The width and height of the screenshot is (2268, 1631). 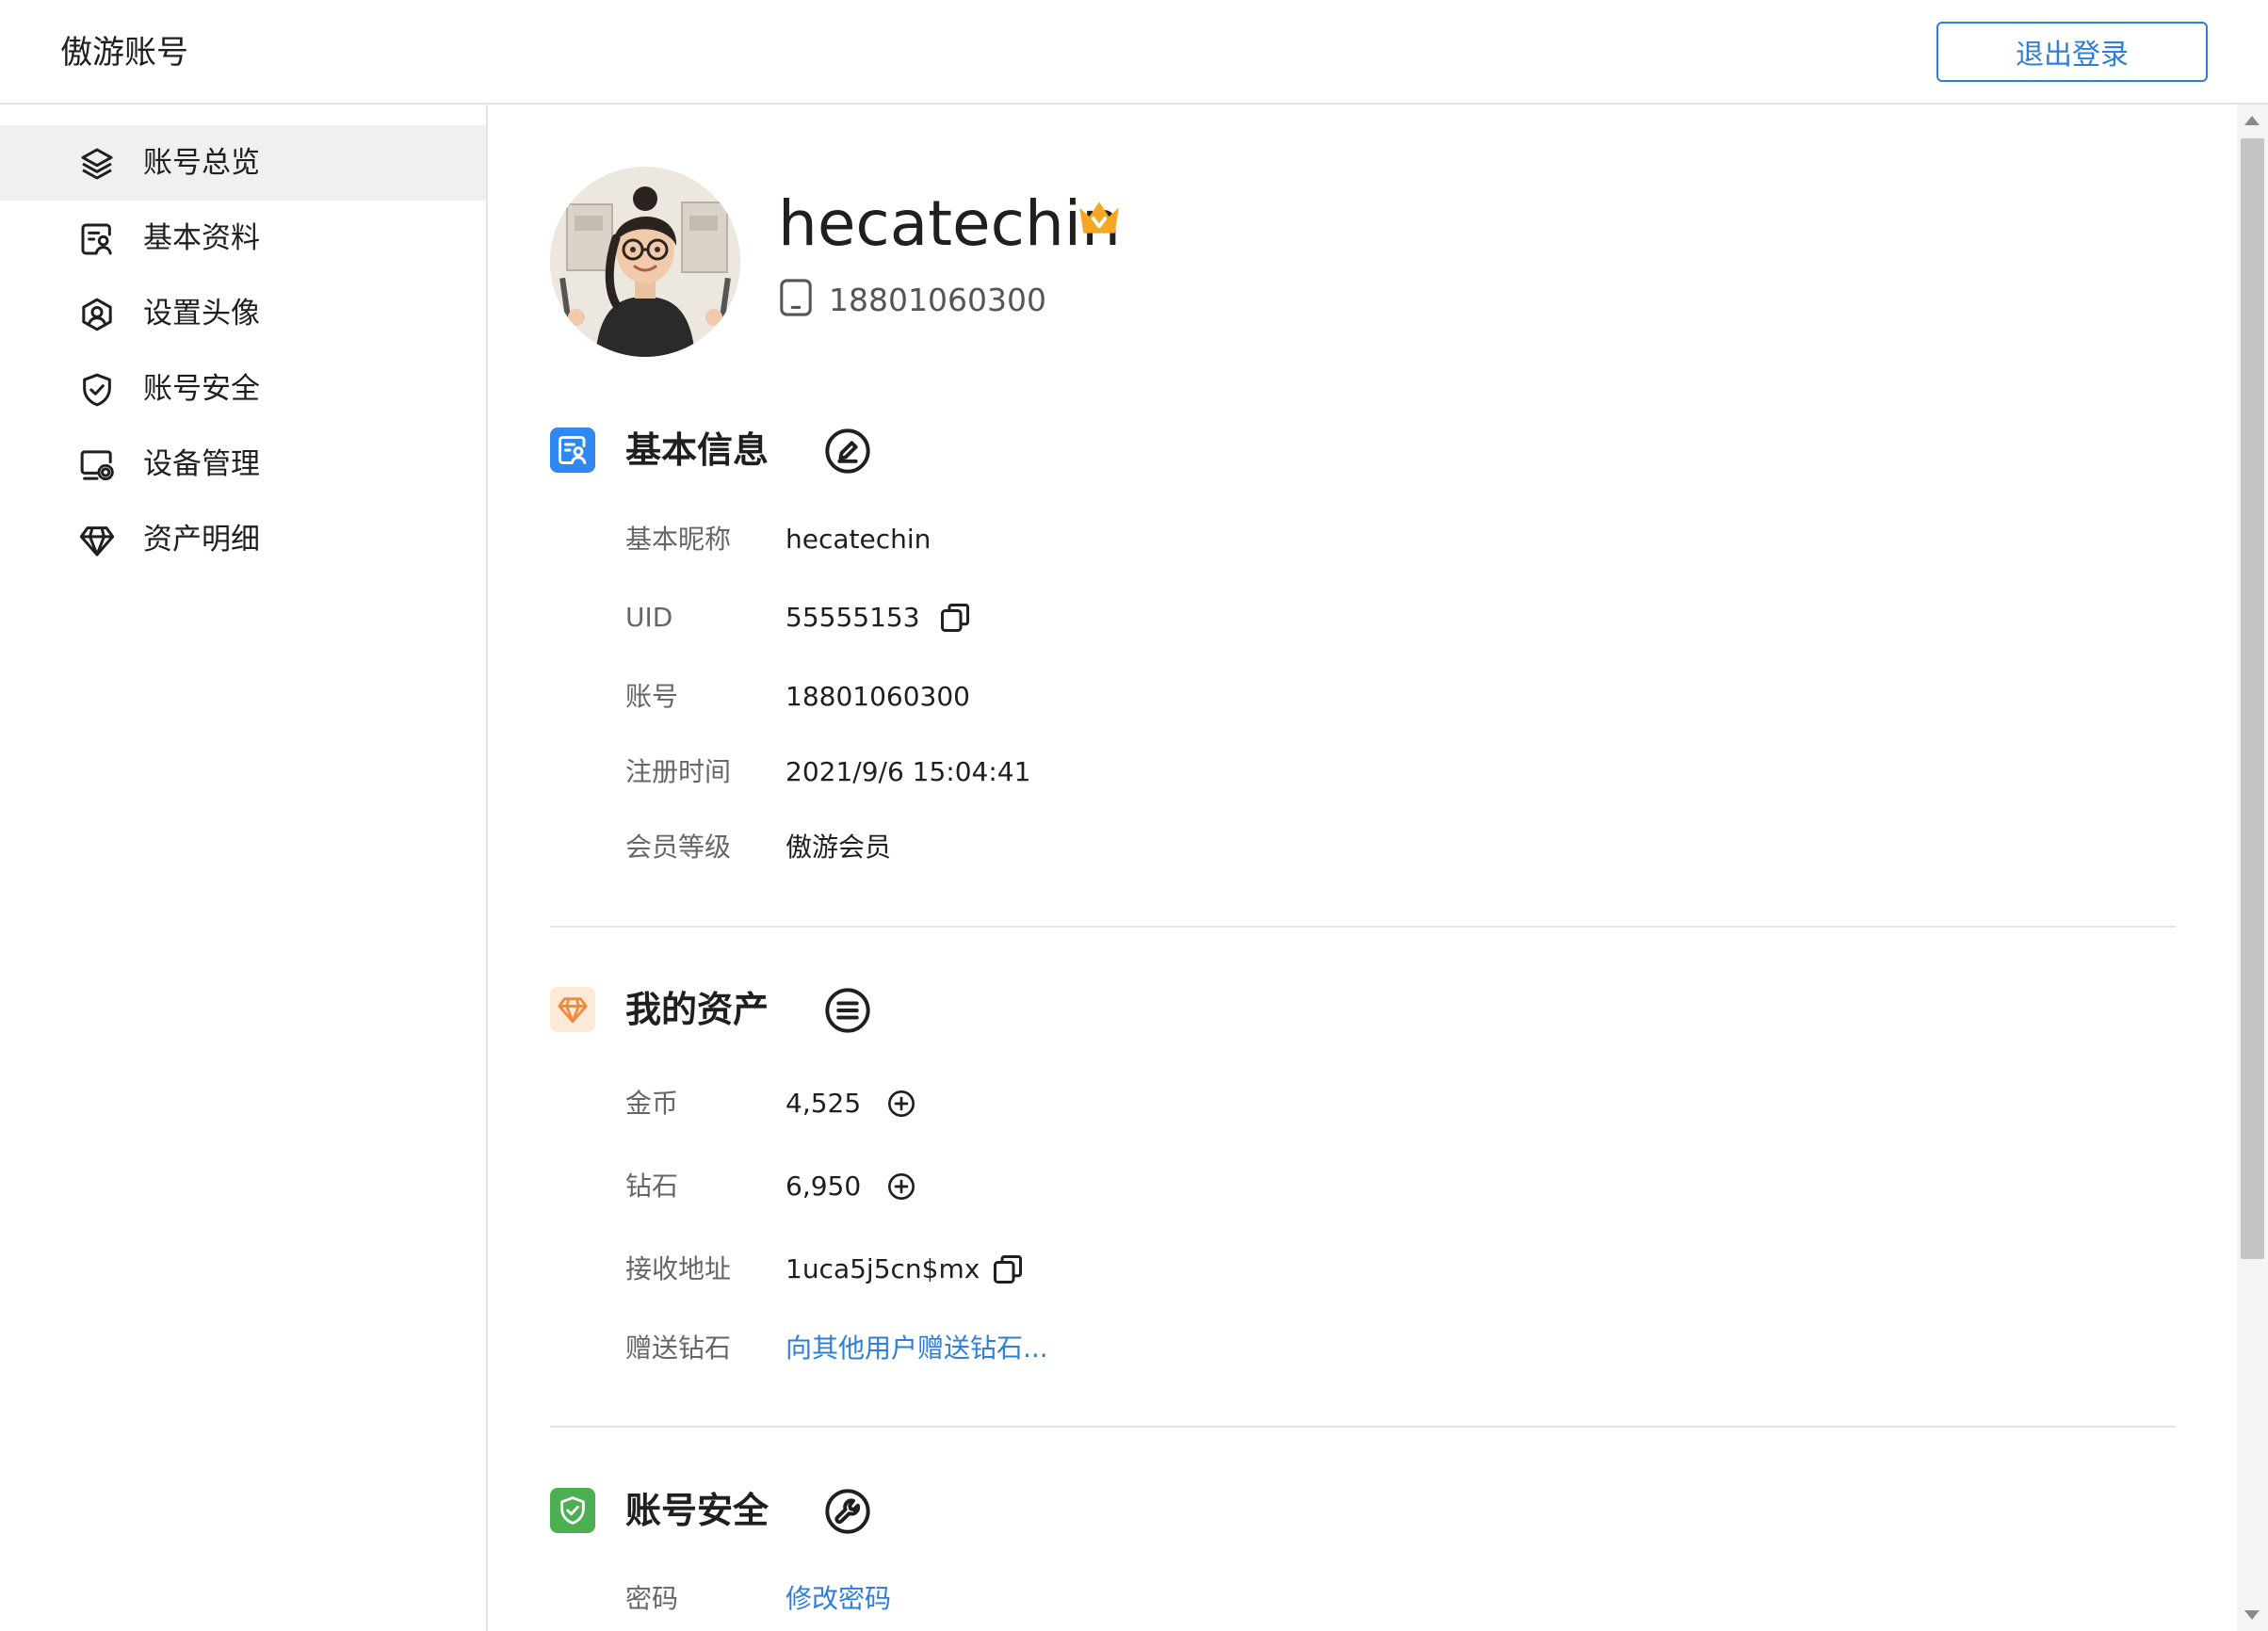 I want to click on sidebar-item-label: 资产明细, so click(x=201, y=540).